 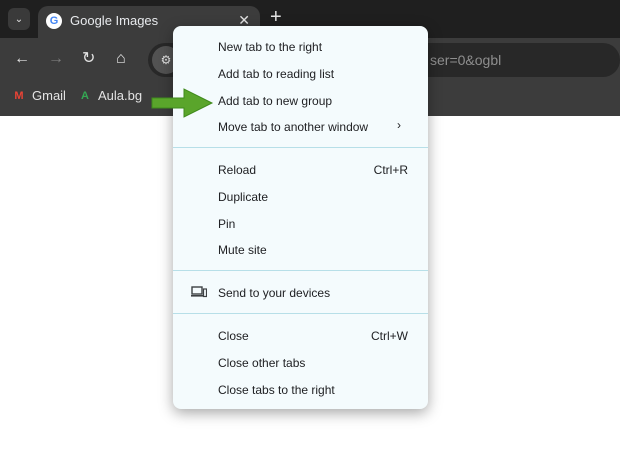 I want to click on devices-icon, so click(x=199, y=292).